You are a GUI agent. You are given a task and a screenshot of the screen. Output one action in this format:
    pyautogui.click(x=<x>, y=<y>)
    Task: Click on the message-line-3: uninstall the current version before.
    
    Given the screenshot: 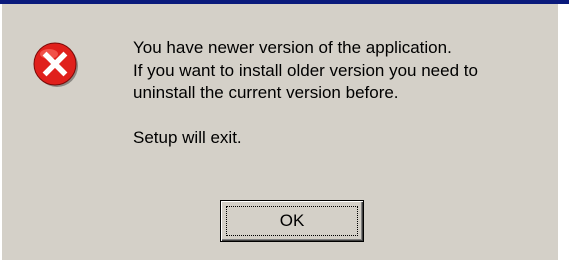 What is the action you would take?
    pyautogui.click(x=266, y=92)
    